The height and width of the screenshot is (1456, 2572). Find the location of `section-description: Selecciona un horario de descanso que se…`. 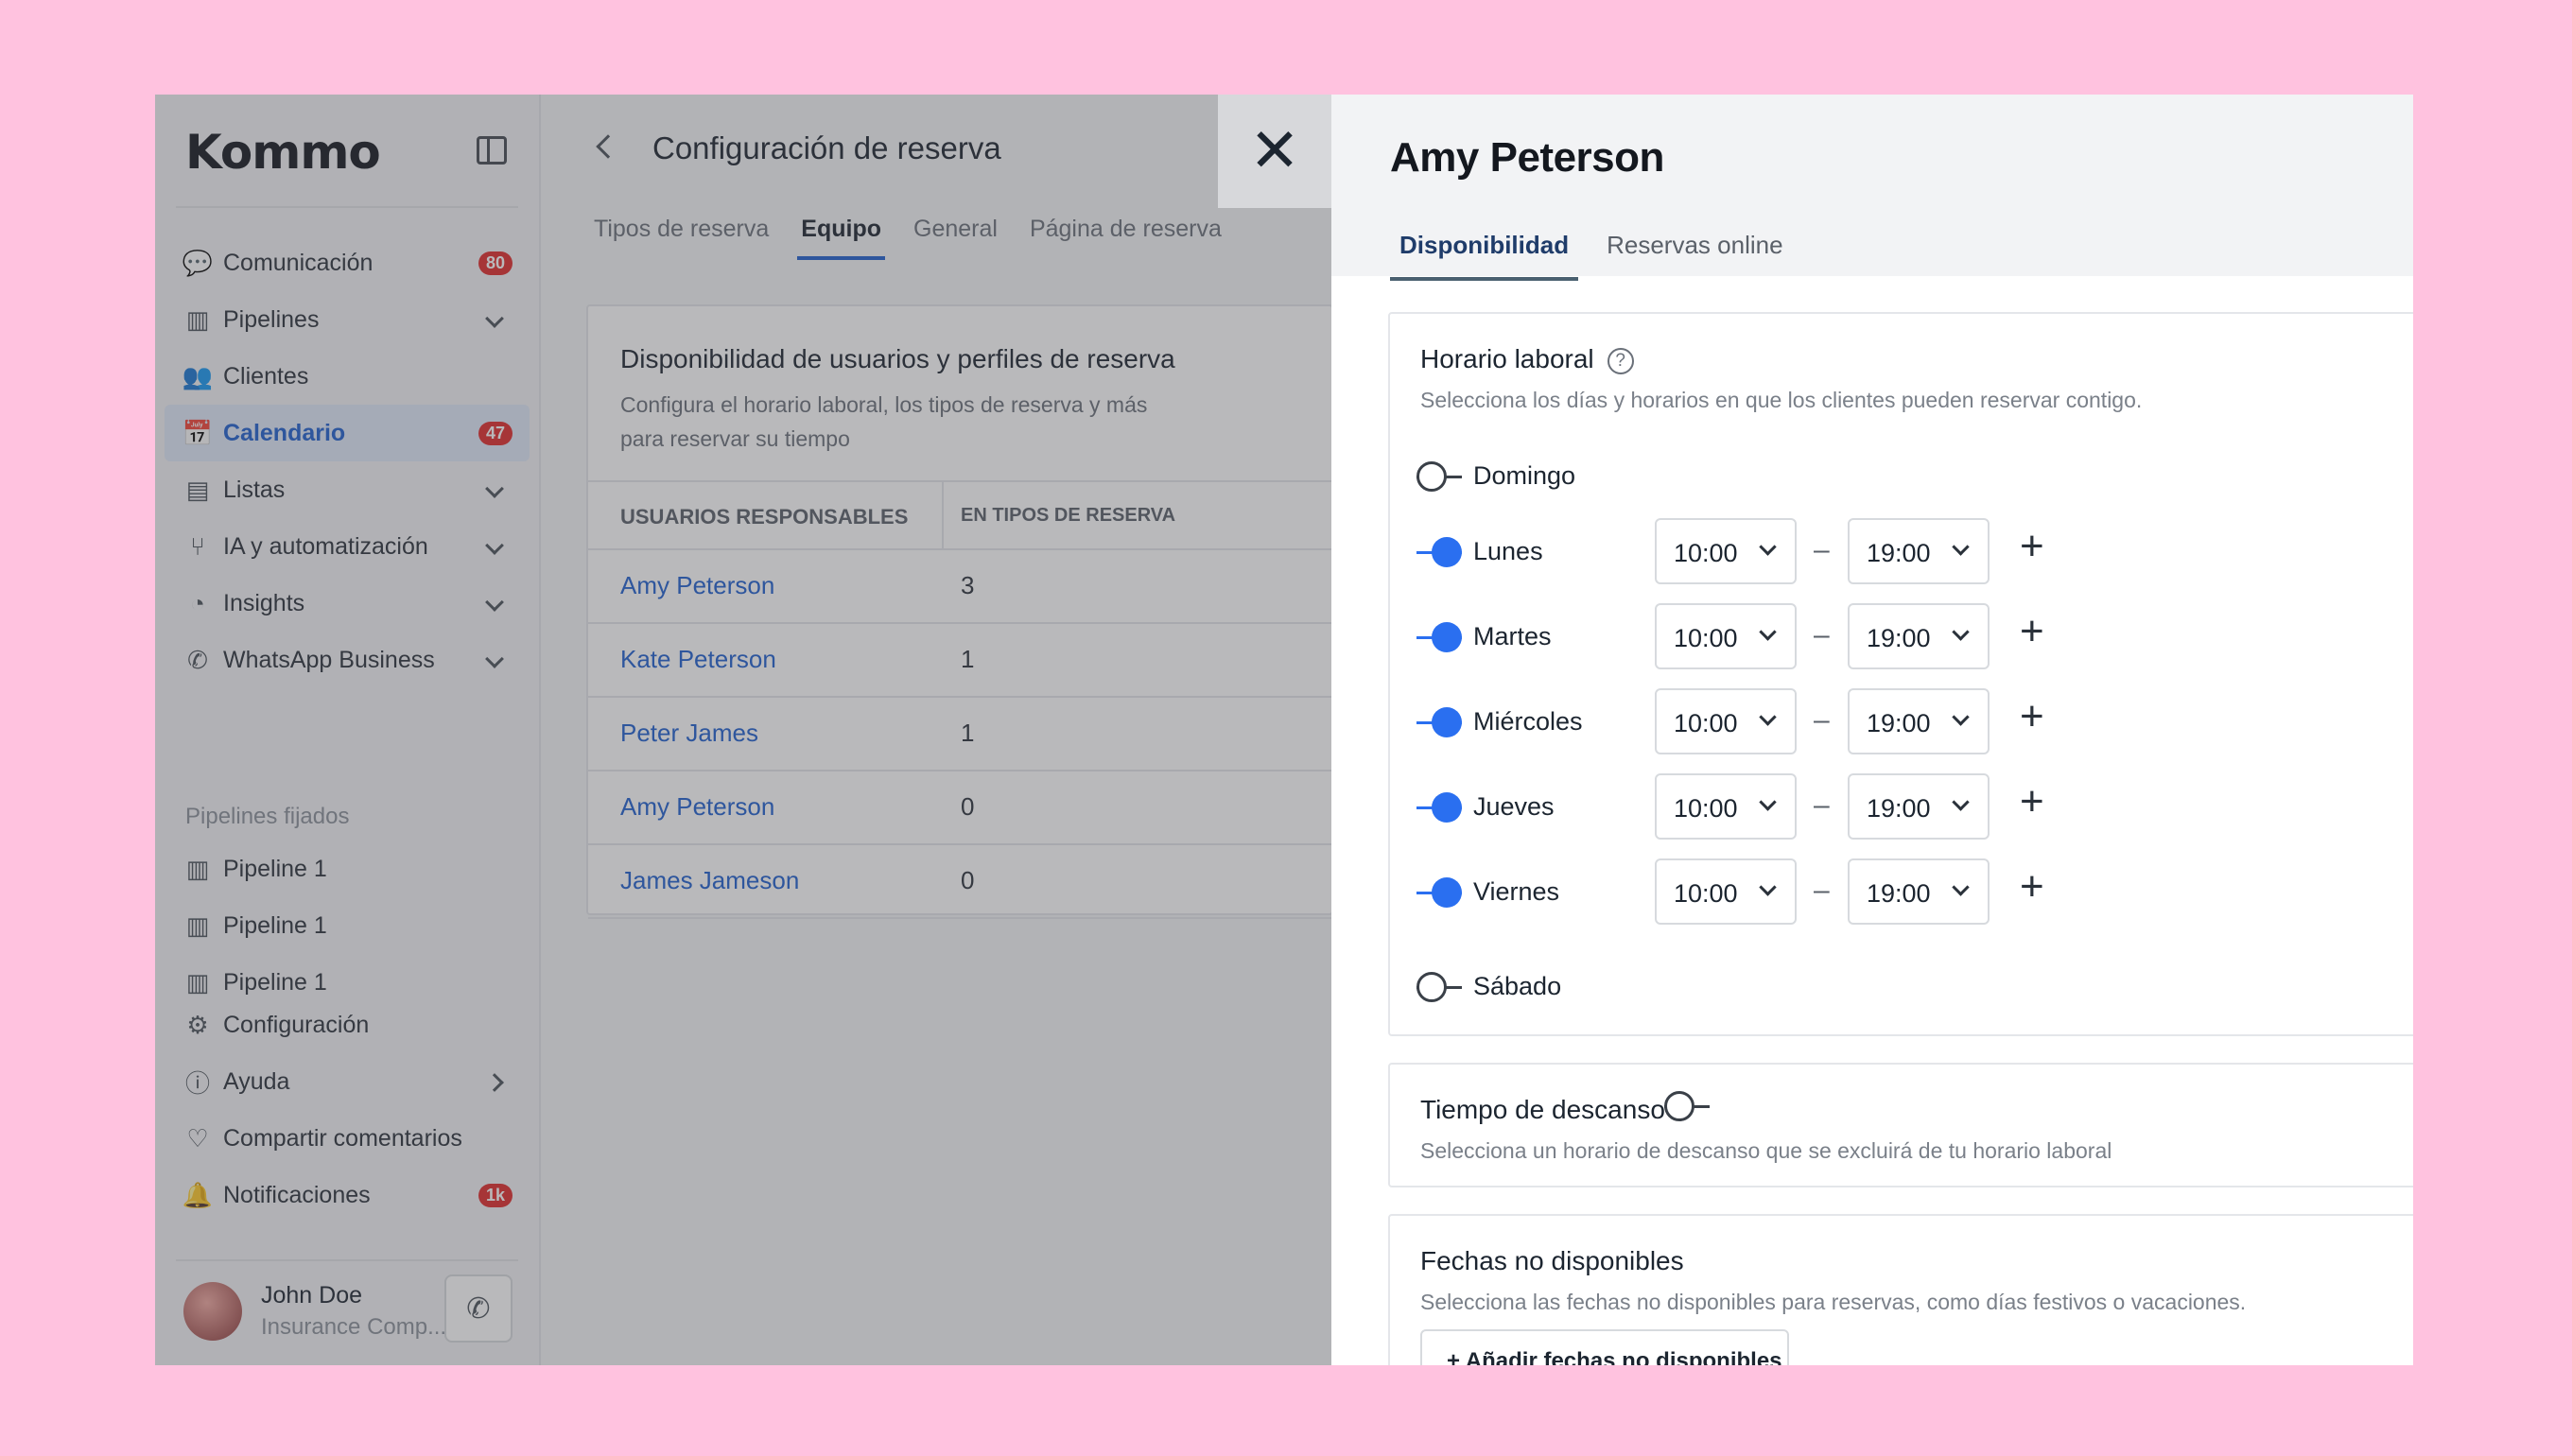

section-description: Selecciona un horario de descanso que se… is located at coordinates (1766, 1150).